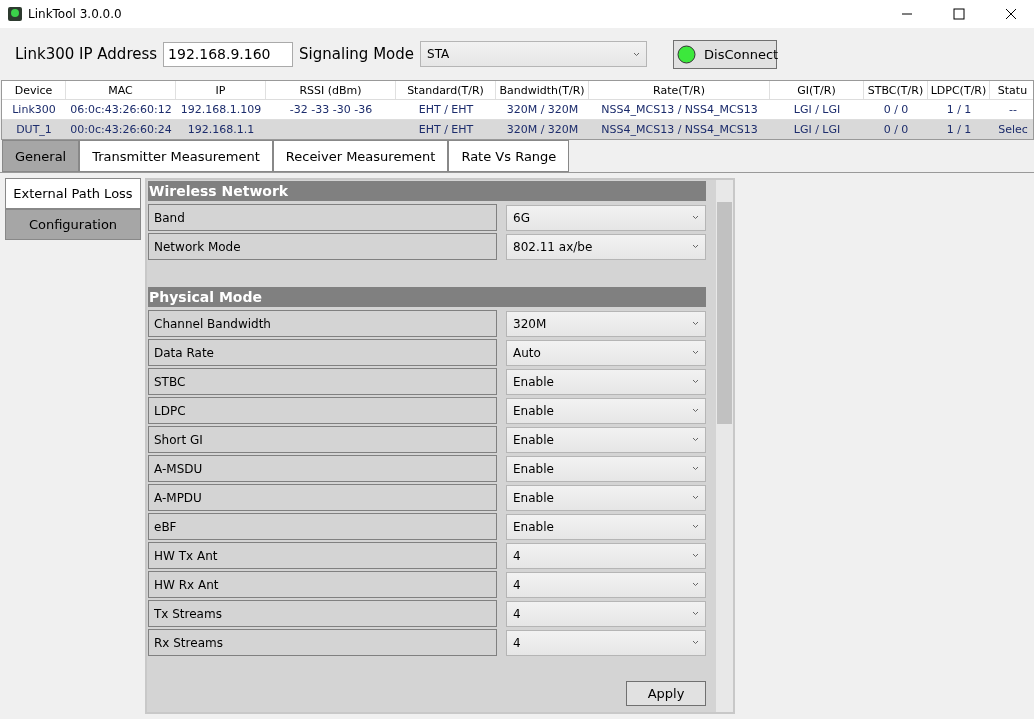  What do you see at coordinates (331, 90) in the screenshot?
I see `column-header: RSSI (dBm)` at bounding box center [331, 90].